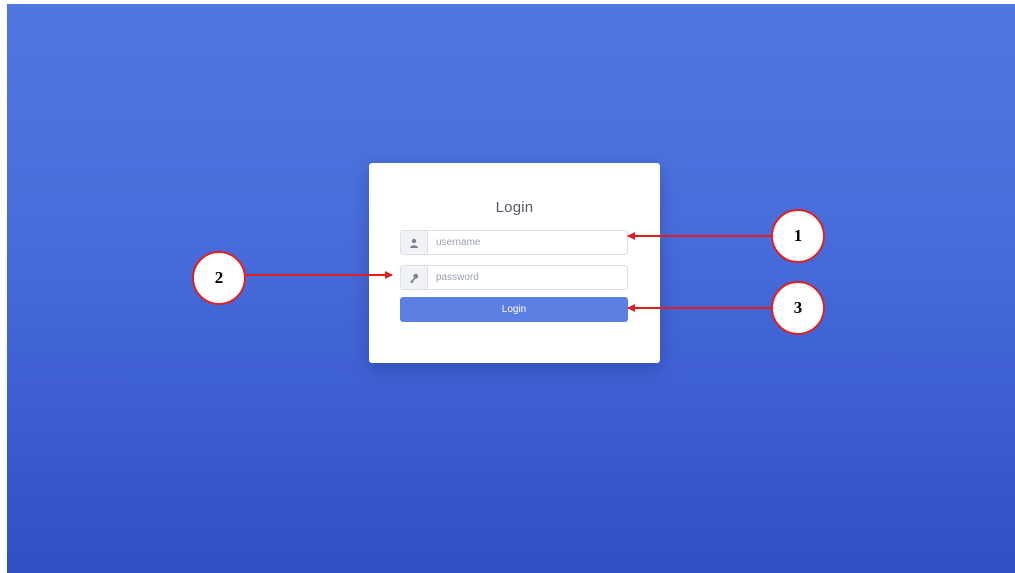 The width and height of the screenshot is (1015, 573). I want to click on username-field-group, so click(514, 242).